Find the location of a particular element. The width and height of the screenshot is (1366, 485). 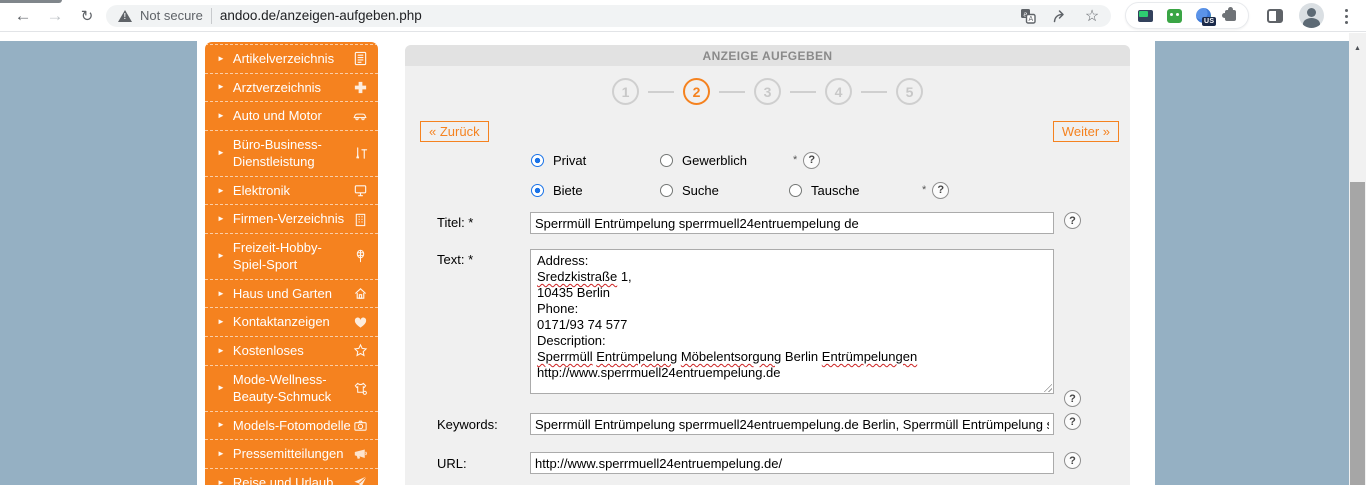

warning-icon is located at coordinates (125, 15).